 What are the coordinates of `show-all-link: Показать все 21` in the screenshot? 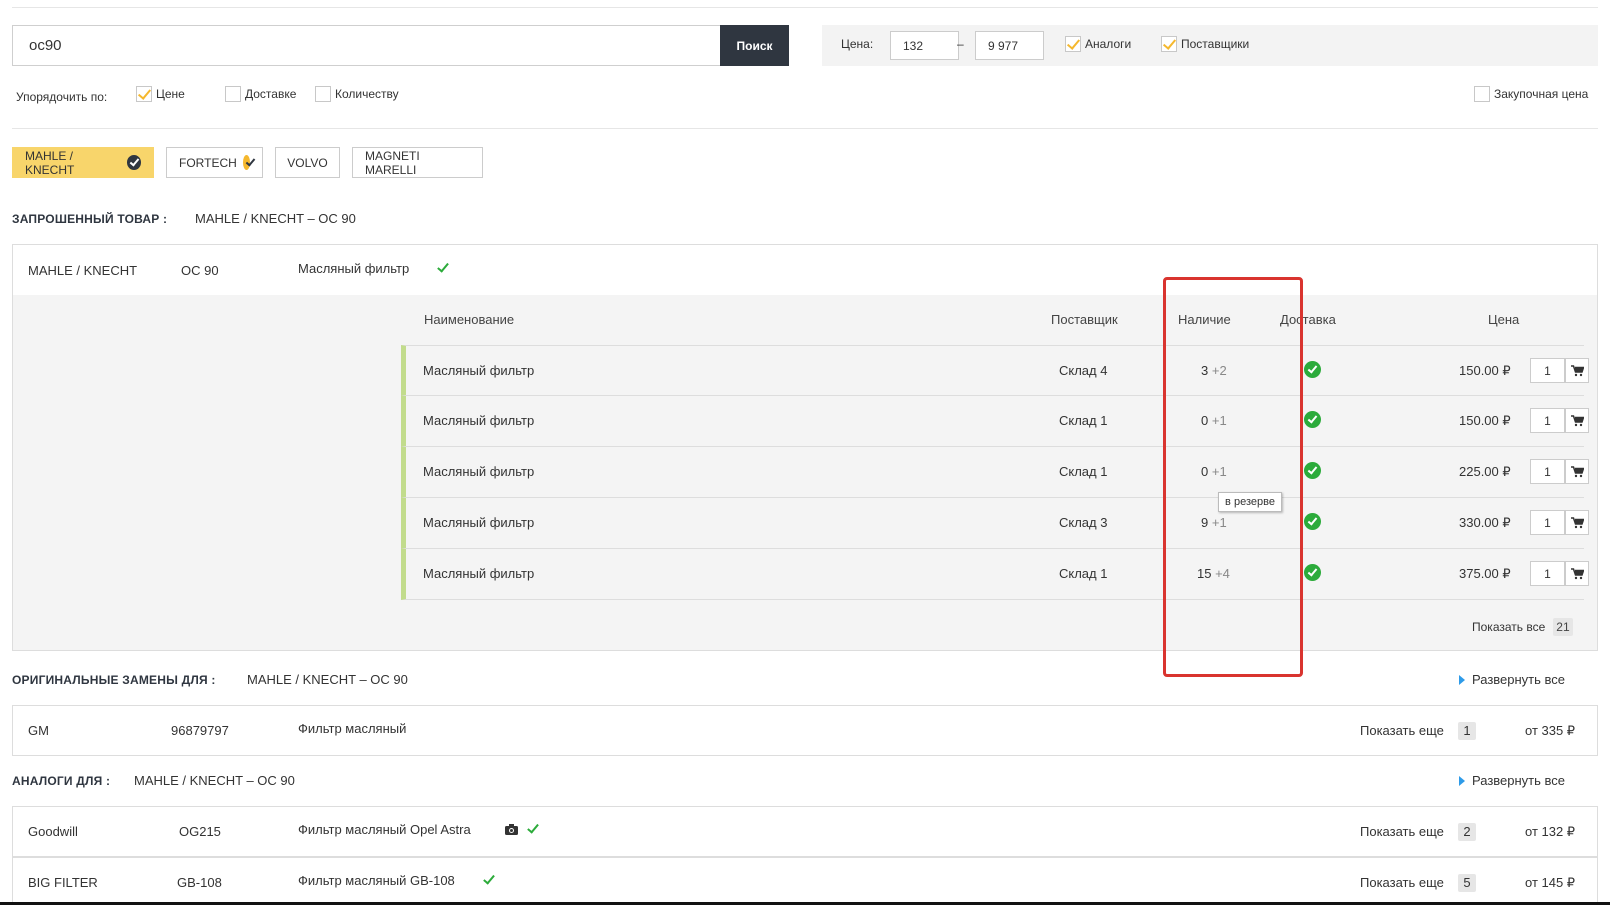 It's located at (1522, 627).